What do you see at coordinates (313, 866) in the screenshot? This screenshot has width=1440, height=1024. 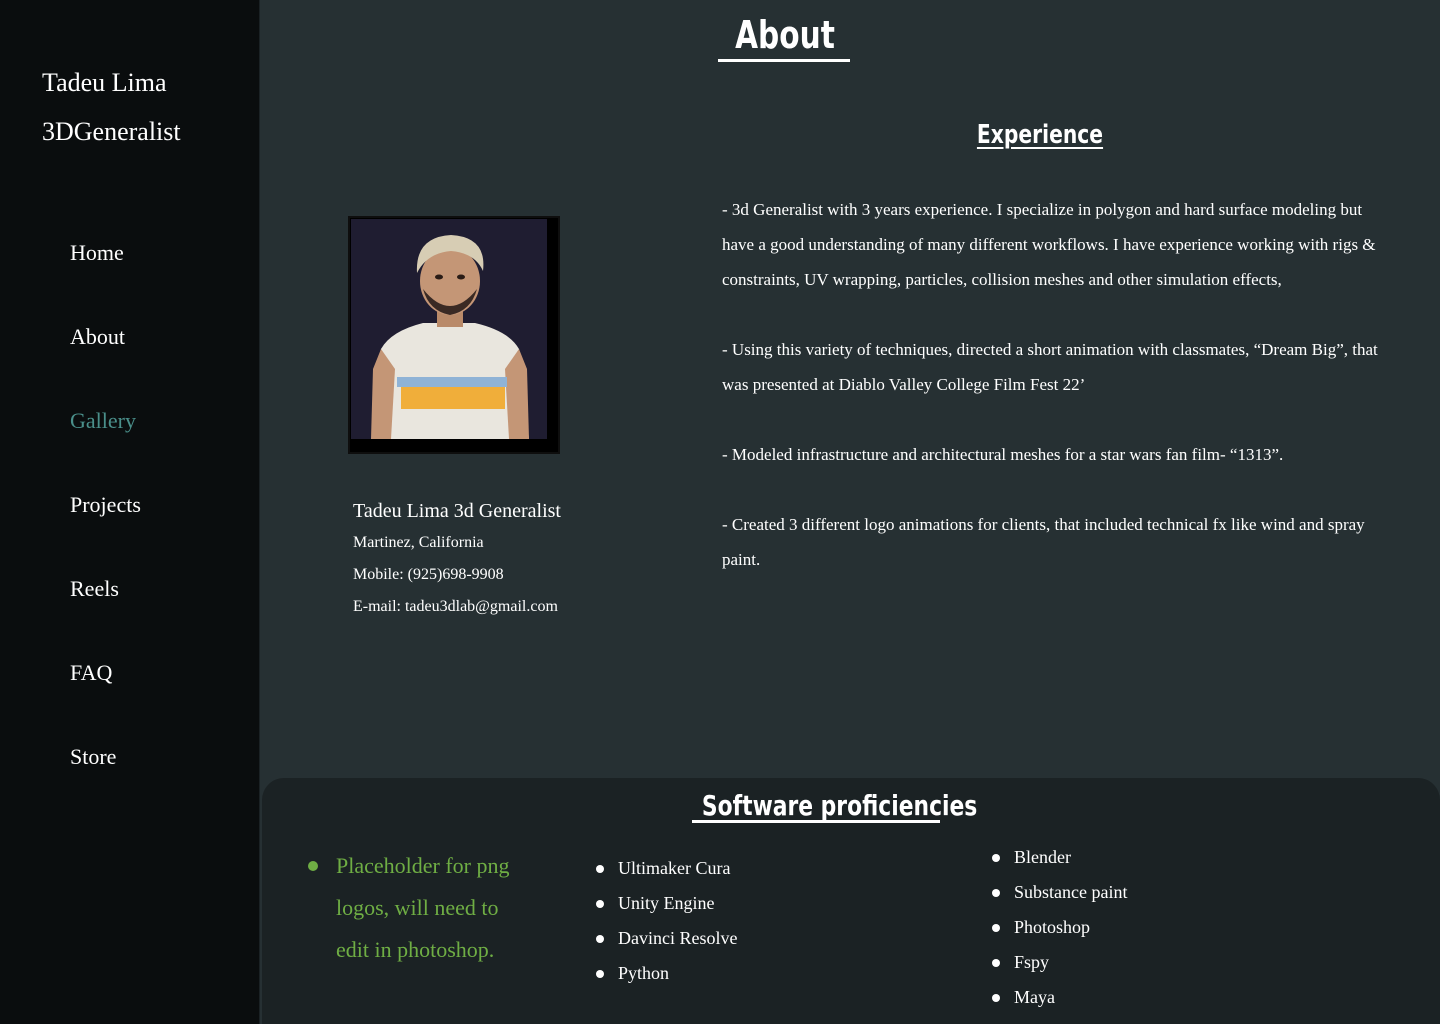 I see `placeholder-bullet` at bounding box center [313, 866].